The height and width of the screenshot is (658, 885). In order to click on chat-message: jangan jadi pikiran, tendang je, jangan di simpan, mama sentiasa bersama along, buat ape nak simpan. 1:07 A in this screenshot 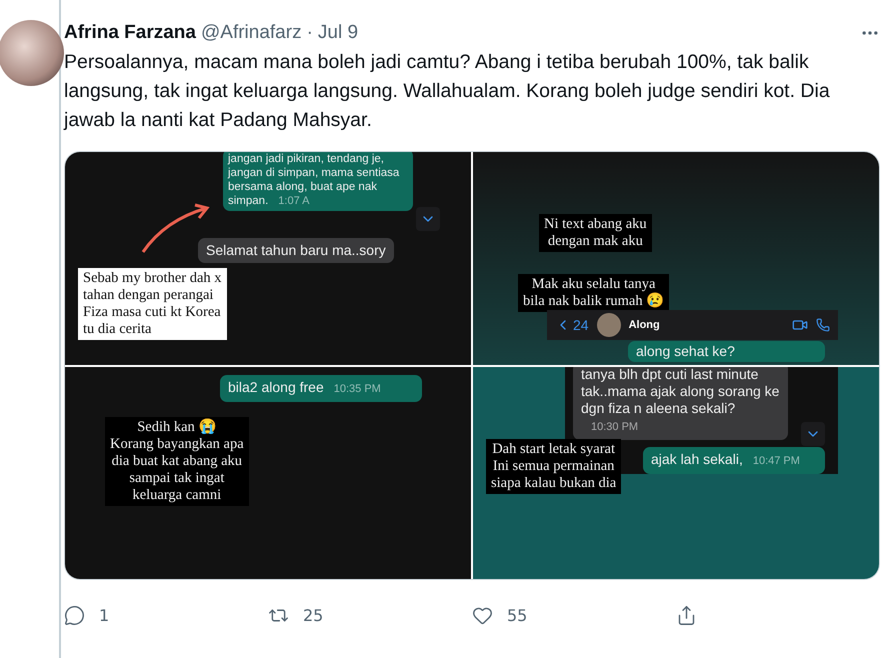, I will do `click(318, 181)`.